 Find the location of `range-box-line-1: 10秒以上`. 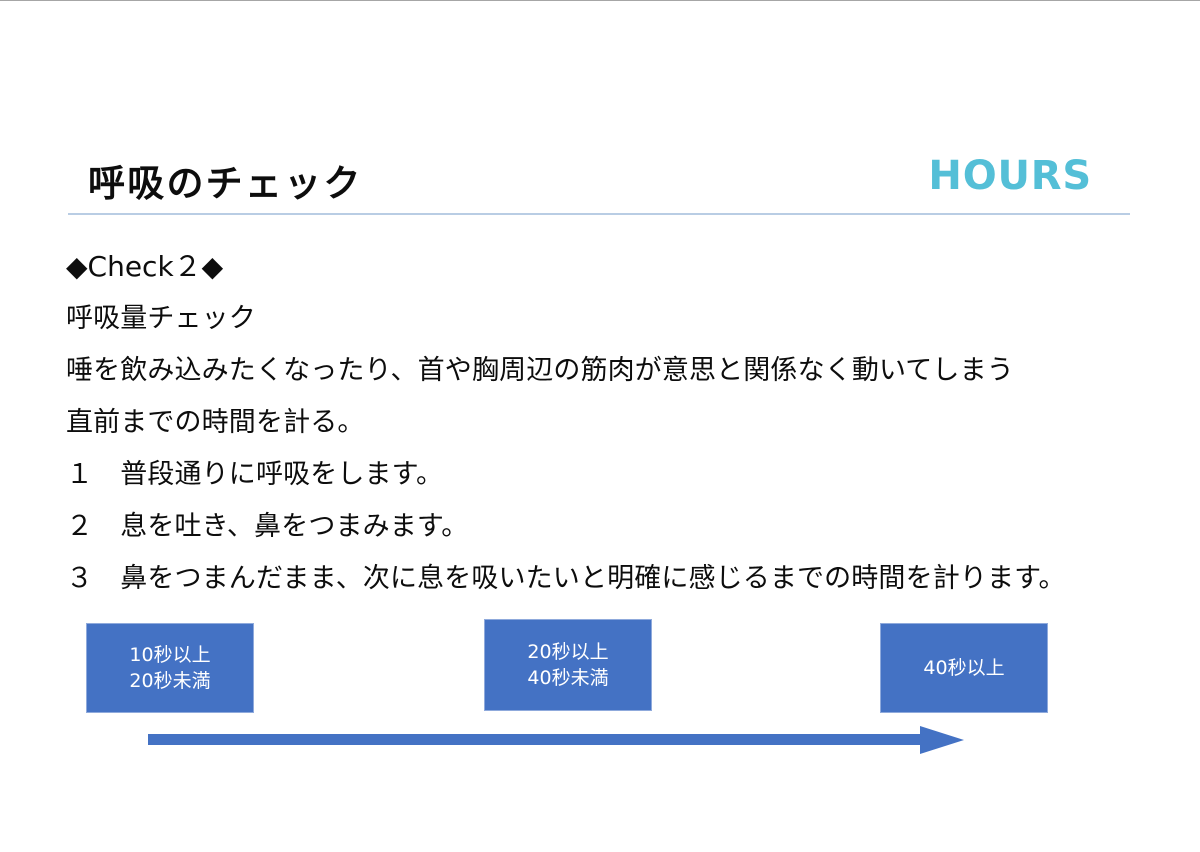

range-box-line-1: 10秒以上 is located at coordinates (170, 655).